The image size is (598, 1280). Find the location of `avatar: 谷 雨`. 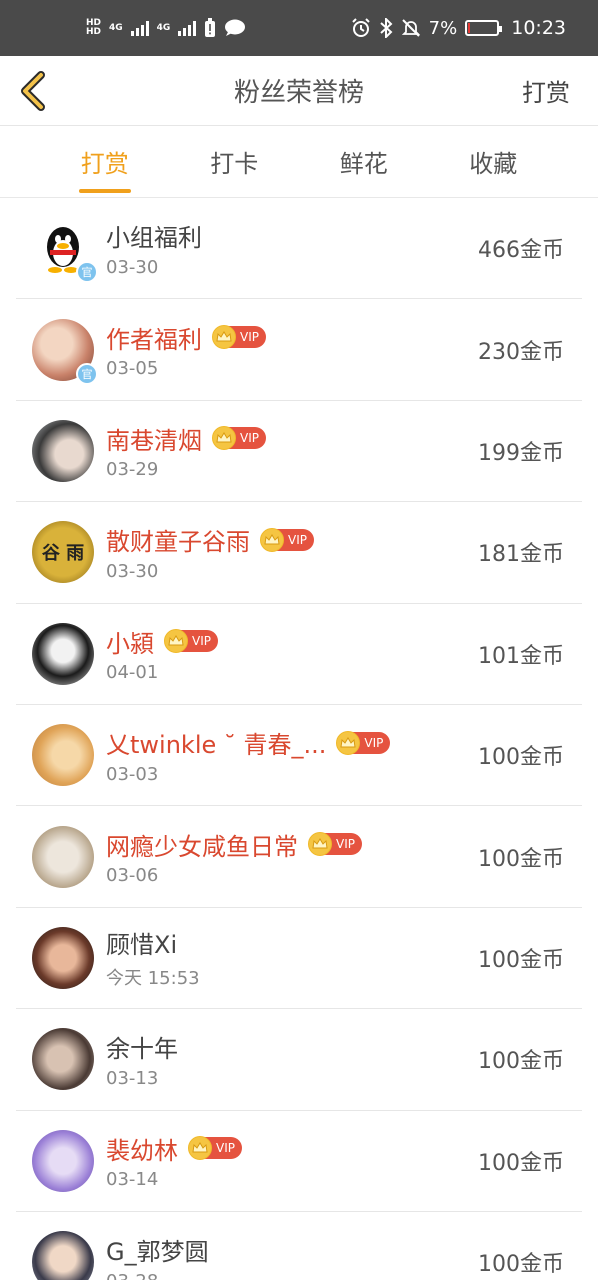

avatar: 谷 雨 is located at coordinates (63, 552).